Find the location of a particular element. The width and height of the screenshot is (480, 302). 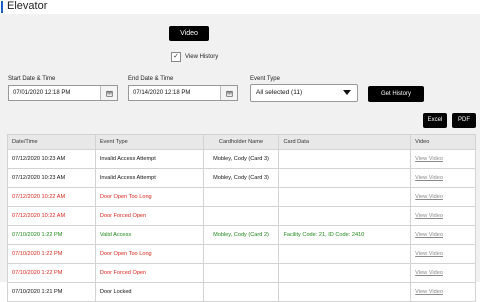

get-history-button: Get History is located at coordinates (396, 94).